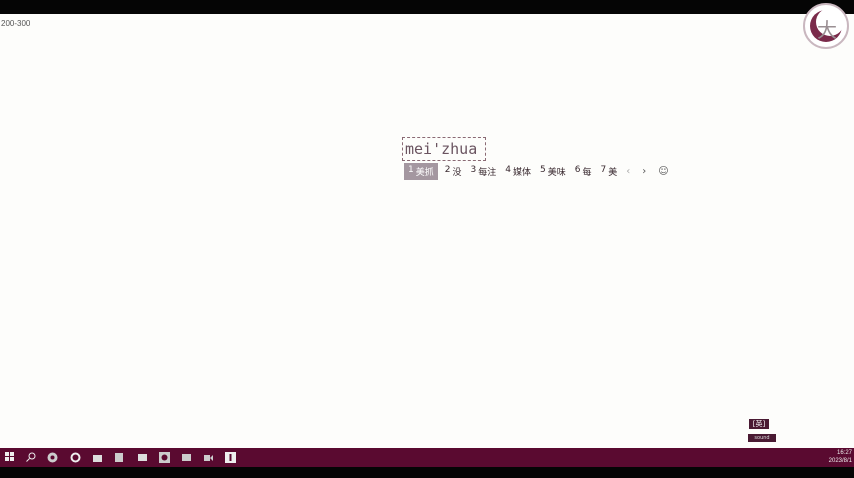 The height and width of the screenshot is (478, 854). What do you see at coordinates (603, 170) in the screenshot?
I see `candidate-index: 7` at bounding box center [603, 170].